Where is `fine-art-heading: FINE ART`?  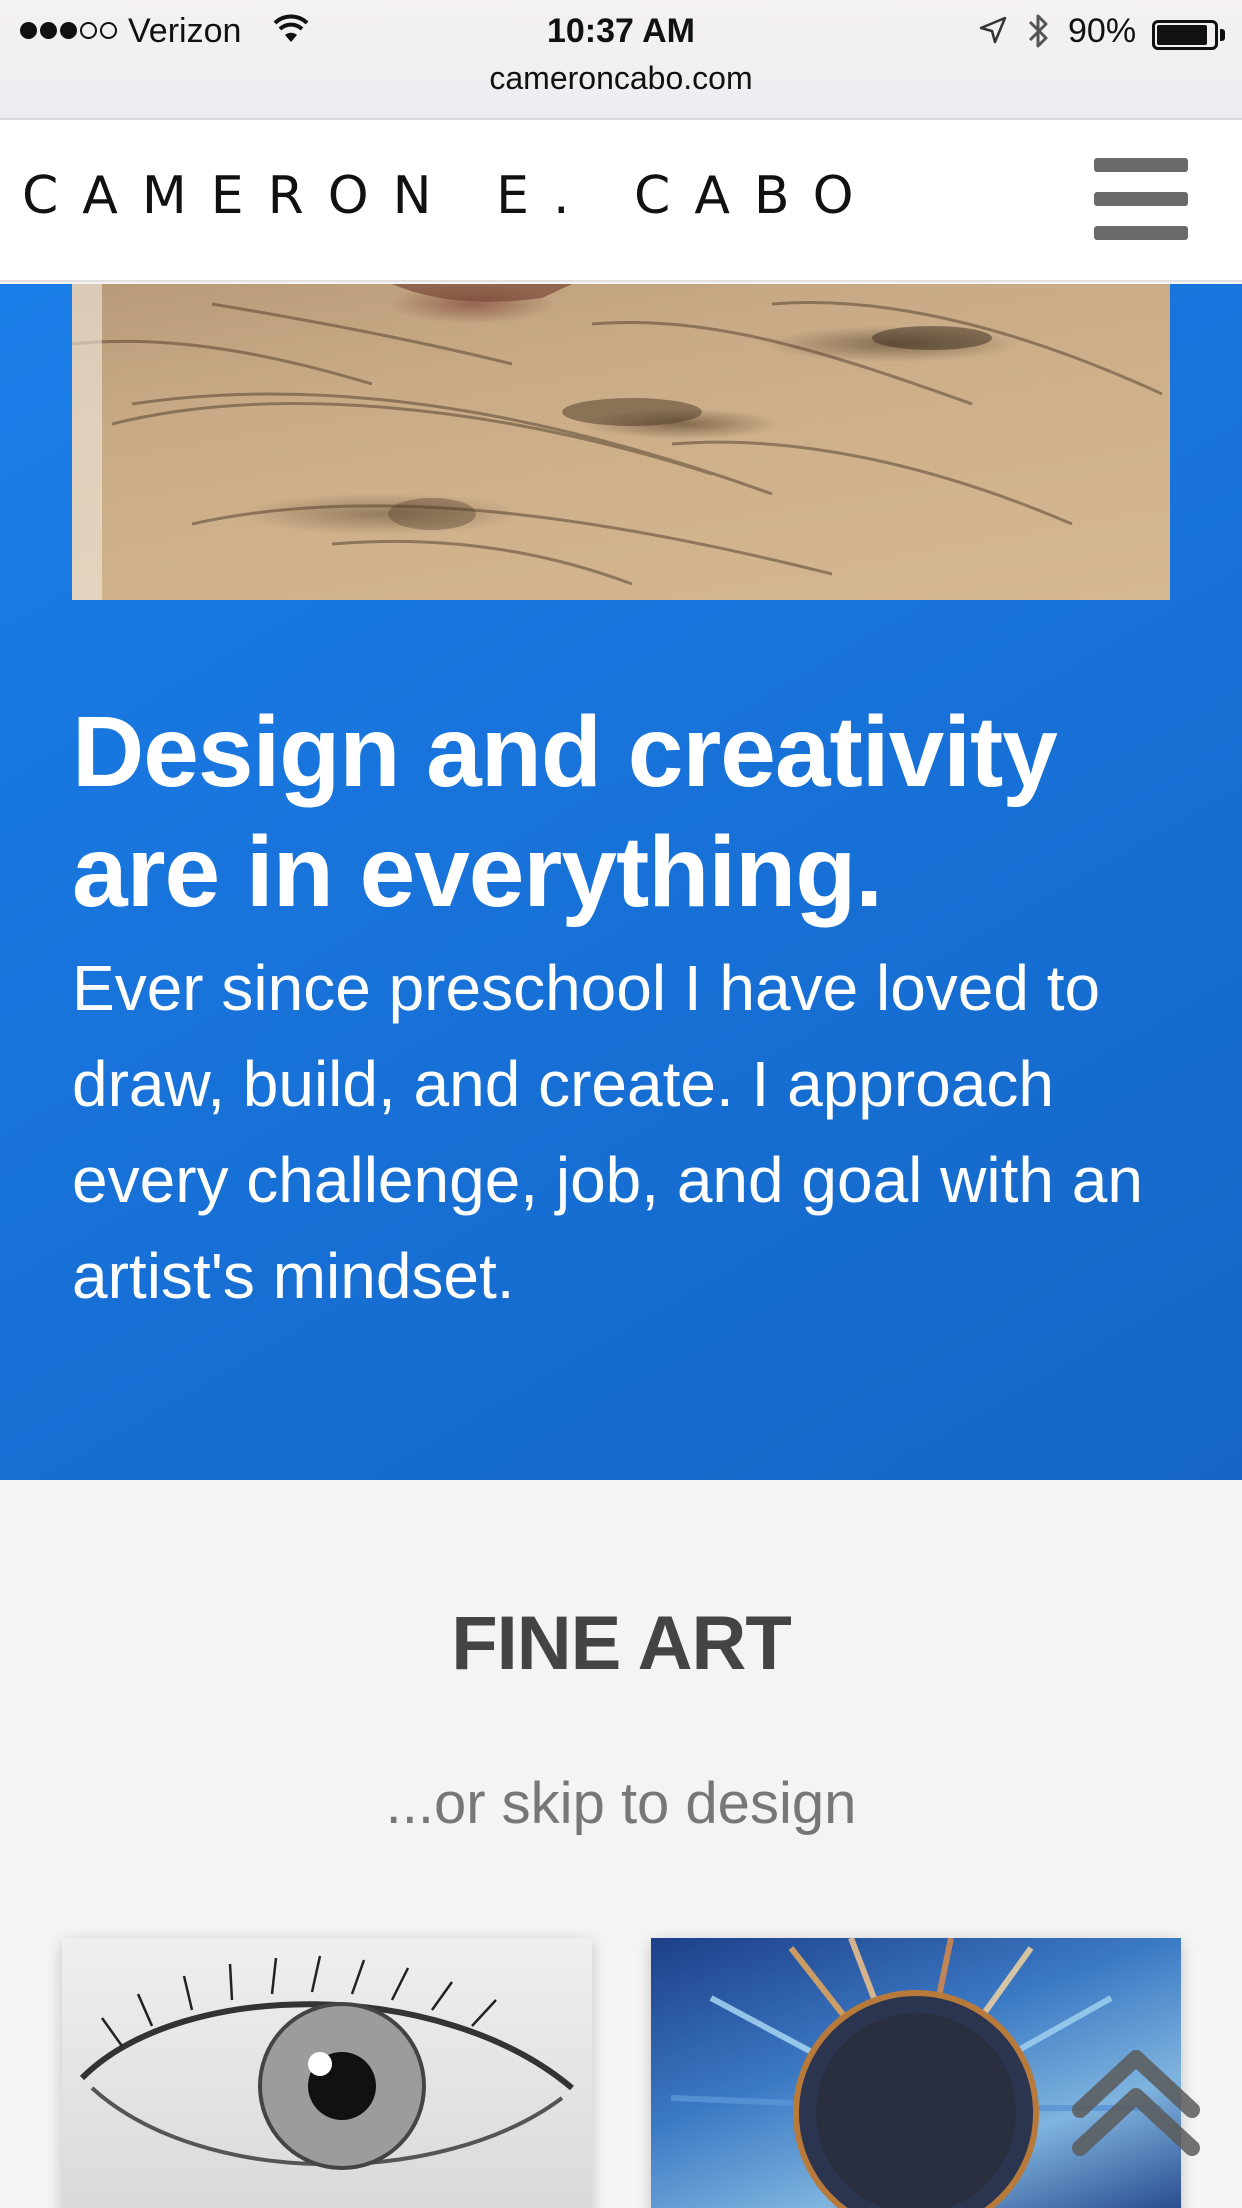
fine-art-heading: FINE ART is located at coordinates (621, 1643).